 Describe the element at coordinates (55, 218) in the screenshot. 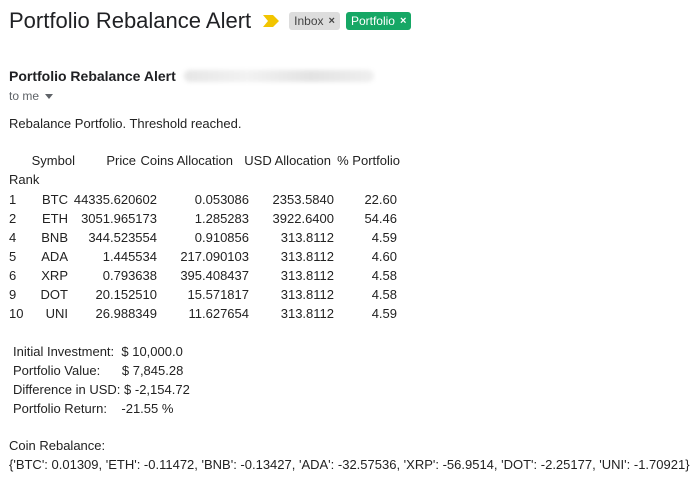

I see `table-cell: ETH` at that location.